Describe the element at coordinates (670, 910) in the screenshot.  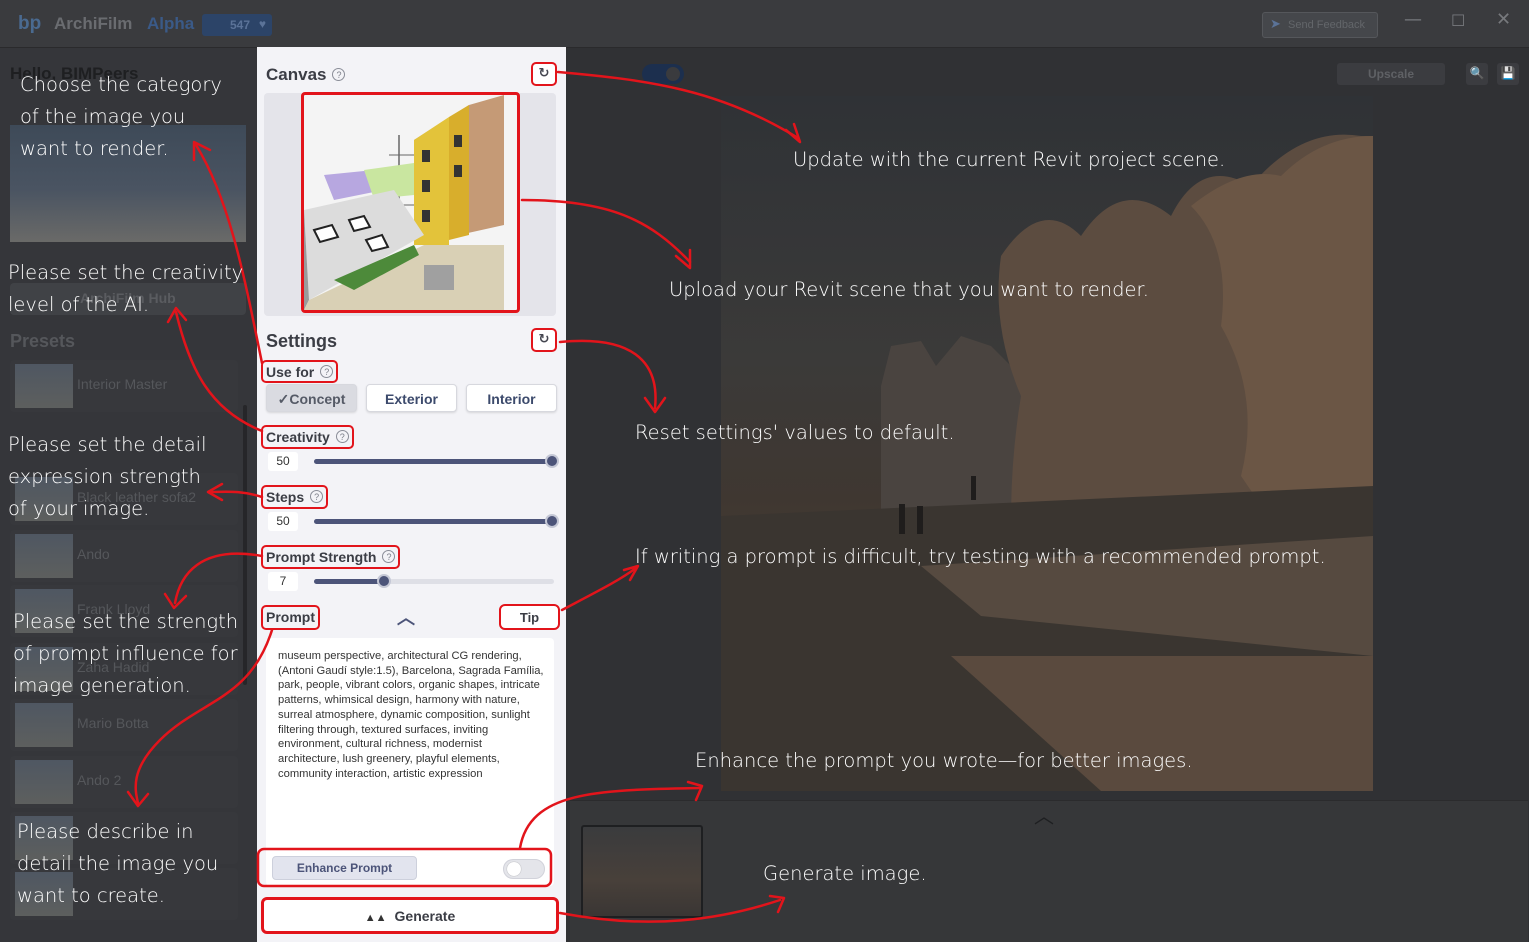
I see `arrow-generate` at that location.